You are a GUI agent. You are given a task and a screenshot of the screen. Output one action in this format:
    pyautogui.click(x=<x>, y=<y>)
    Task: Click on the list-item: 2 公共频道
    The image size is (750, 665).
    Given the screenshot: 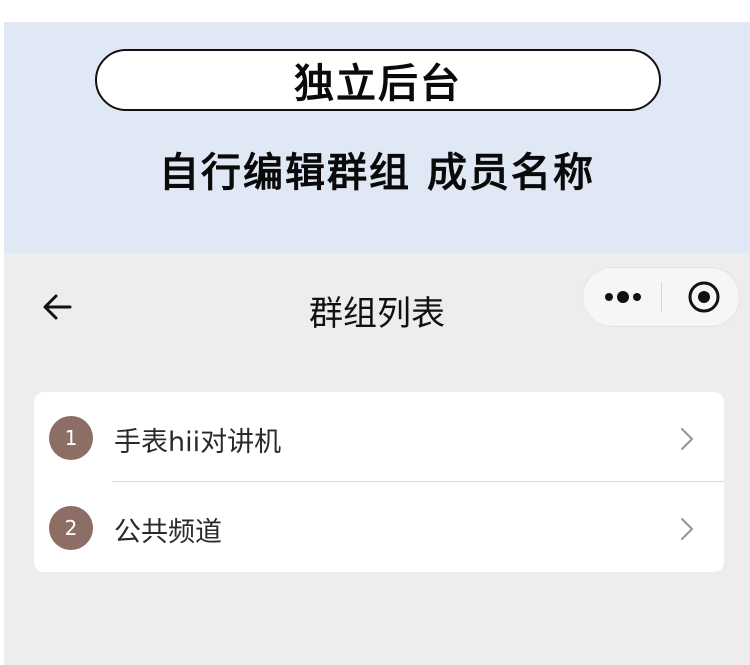 What is the action you would take?
    pyautogui.click(x=379, y=526)
    